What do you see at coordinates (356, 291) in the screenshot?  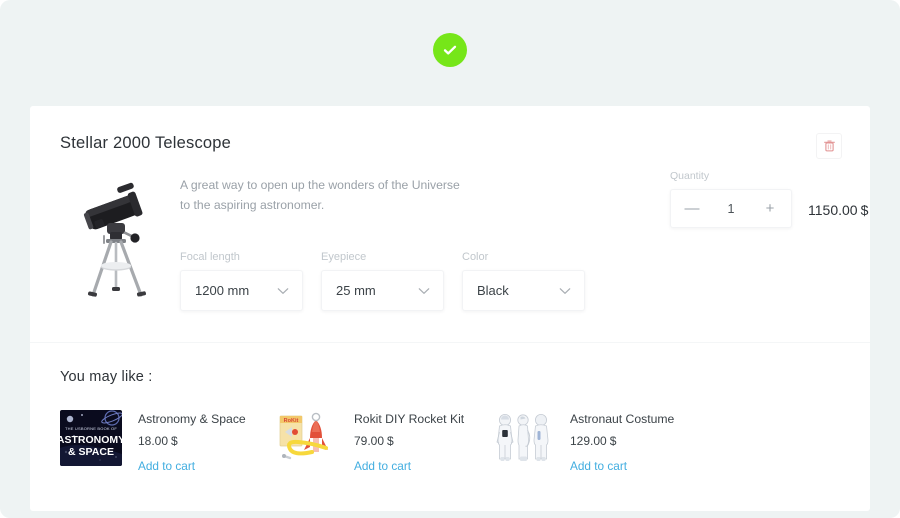 I see `eyepiece-value: 25 mm` at bounding box center [356, 291].